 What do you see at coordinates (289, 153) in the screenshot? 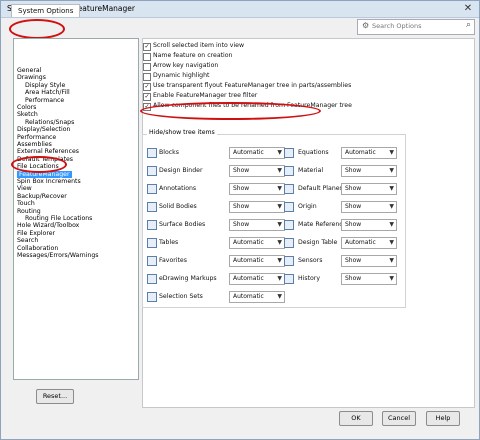
I see `equations-icon` at bounding box center [289, 153].